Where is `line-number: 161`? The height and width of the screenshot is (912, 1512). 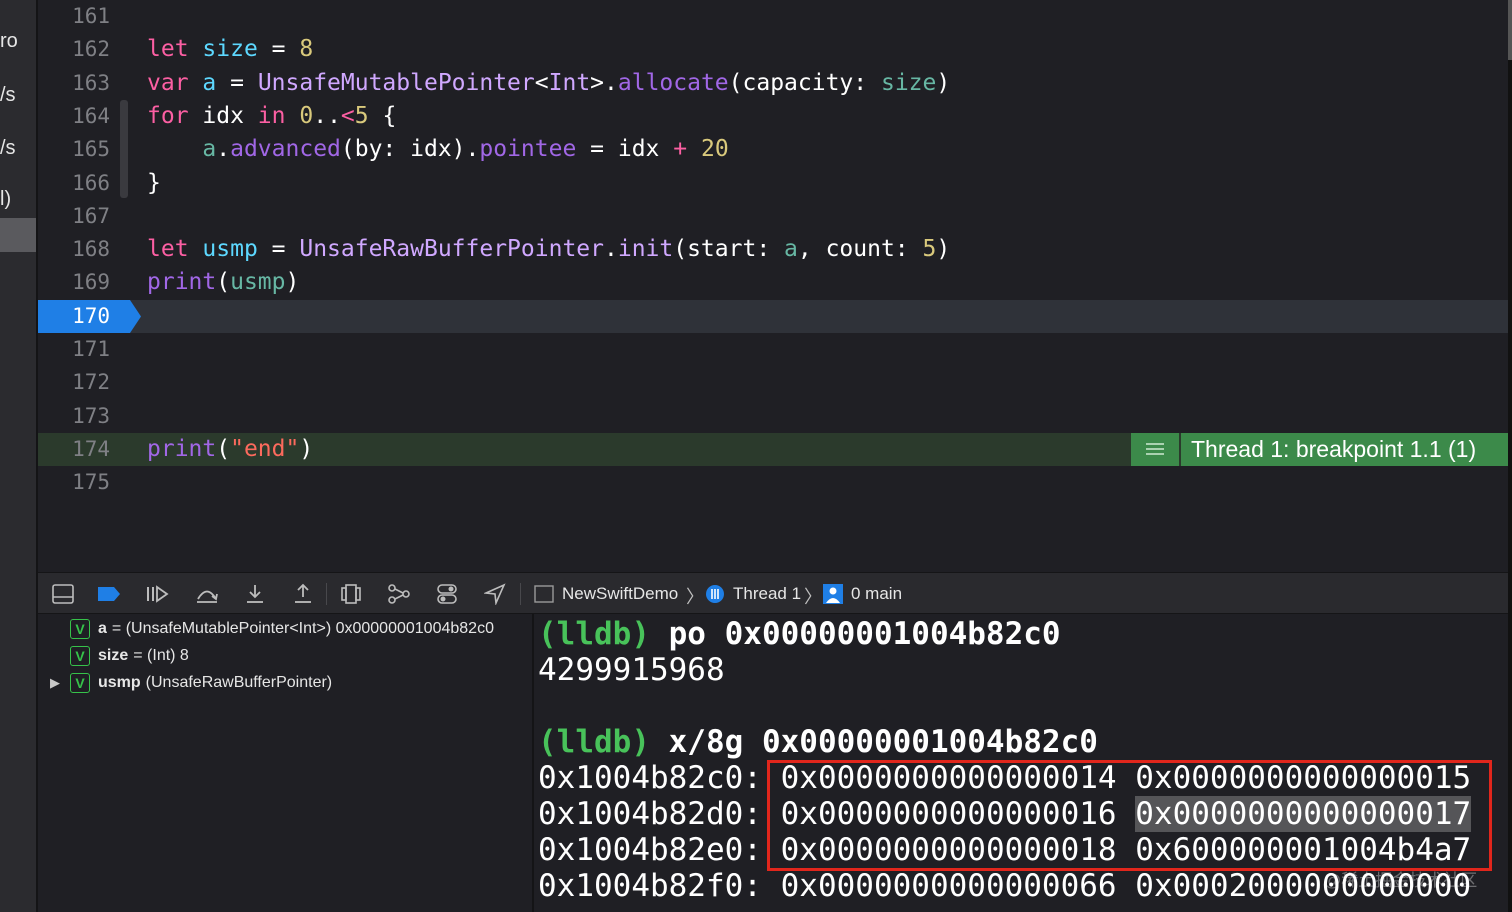 line-number: 161 is located at coordinates (78, 16).